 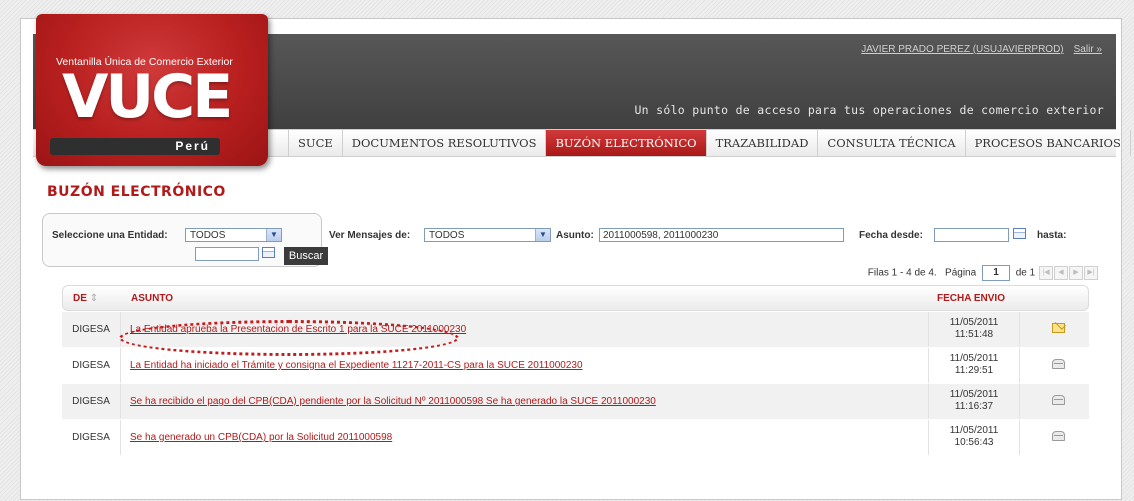 I want to click on page-number-input: 1, so click(x=995, y=273).